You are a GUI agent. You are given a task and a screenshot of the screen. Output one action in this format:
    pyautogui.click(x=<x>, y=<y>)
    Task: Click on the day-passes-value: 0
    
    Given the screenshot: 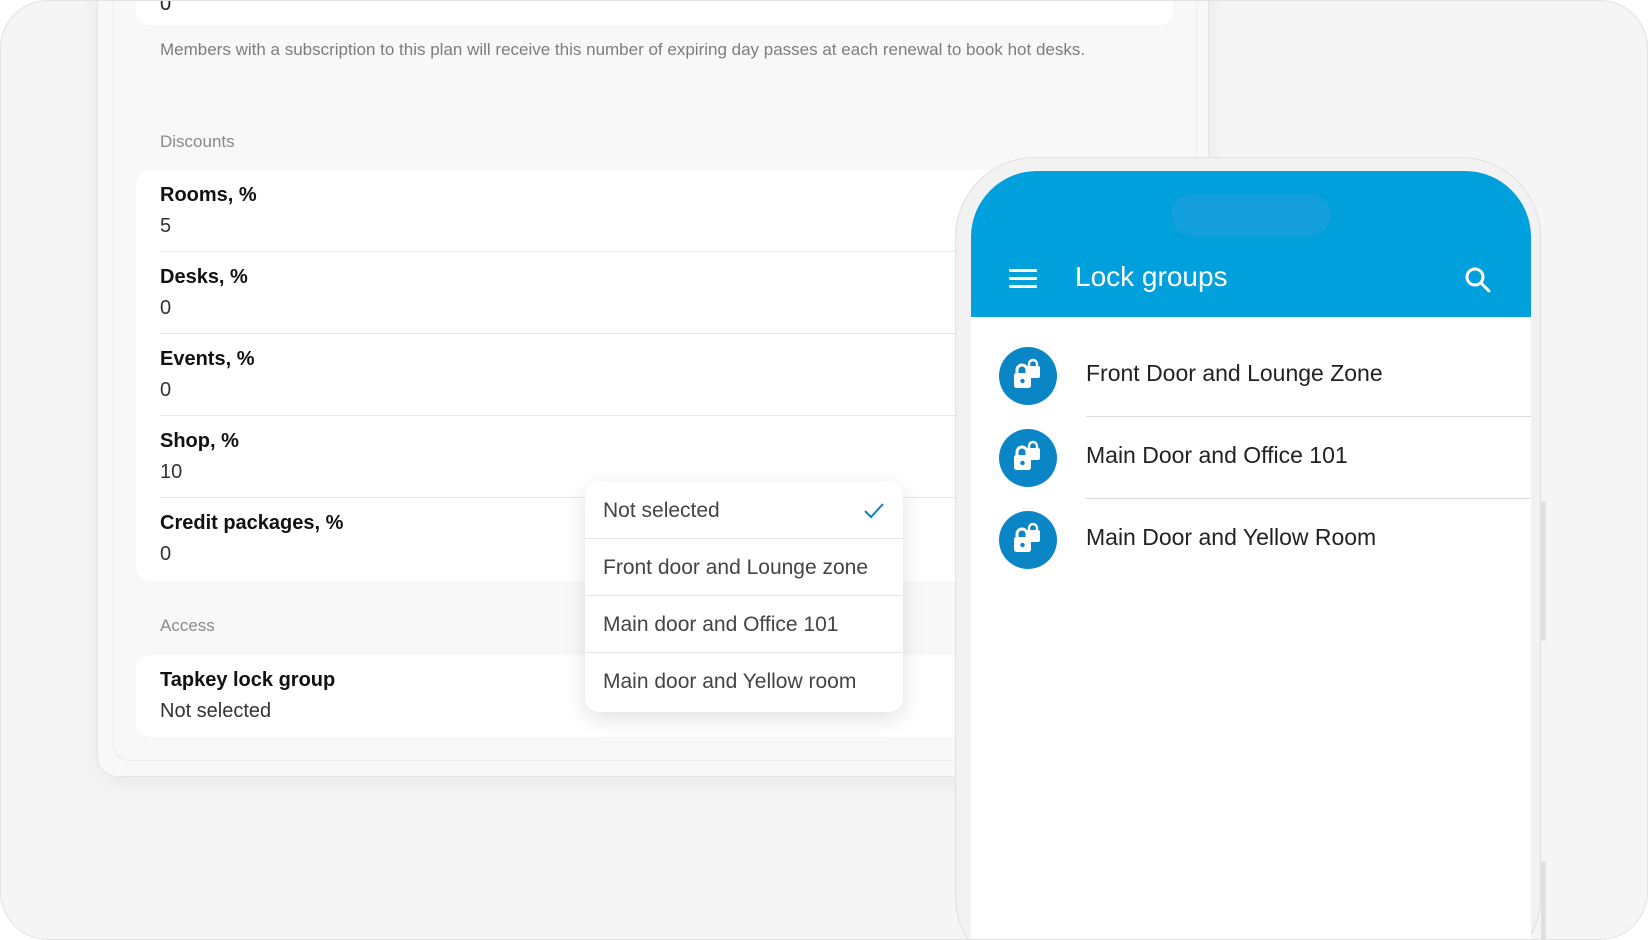 What is the action you would take?
    pyautogui.click(x=166, y=7)
    